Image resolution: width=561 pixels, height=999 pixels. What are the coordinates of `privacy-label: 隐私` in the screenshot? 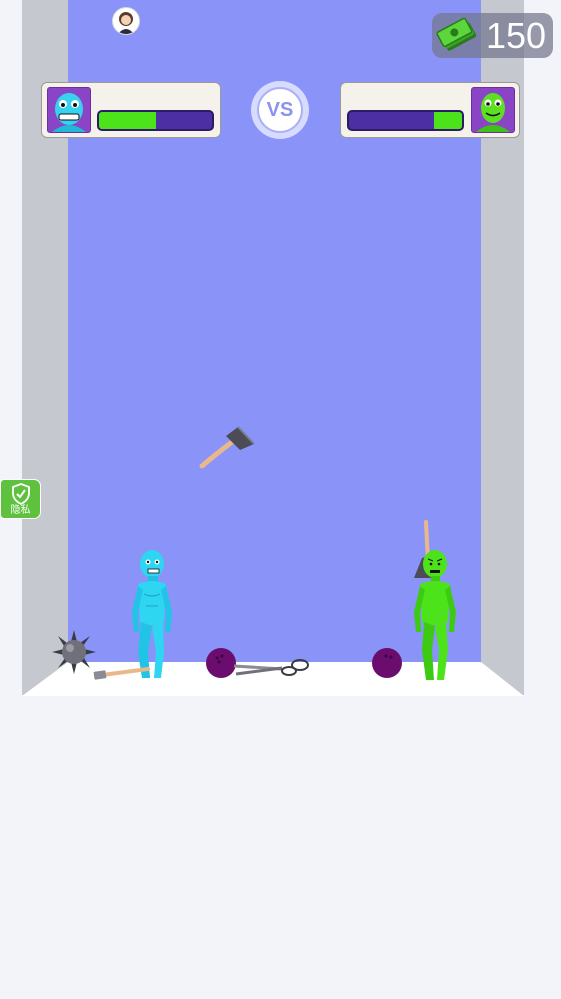 It's located at (20, 510).